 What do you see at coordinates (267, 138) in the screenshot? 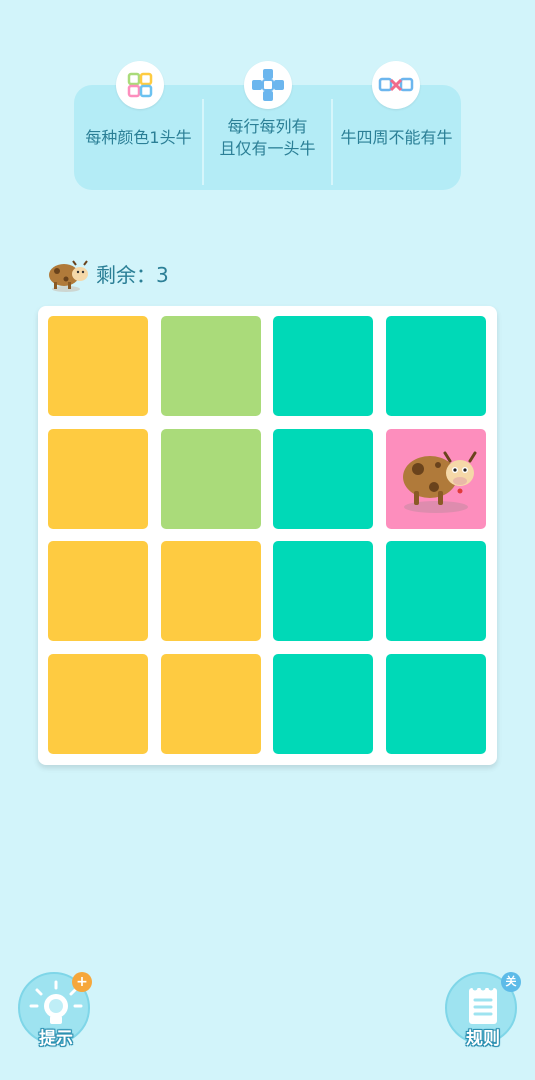
I see `rule-text: 每行每列有 且仅有一头牛` at bounding box center [267, 138].